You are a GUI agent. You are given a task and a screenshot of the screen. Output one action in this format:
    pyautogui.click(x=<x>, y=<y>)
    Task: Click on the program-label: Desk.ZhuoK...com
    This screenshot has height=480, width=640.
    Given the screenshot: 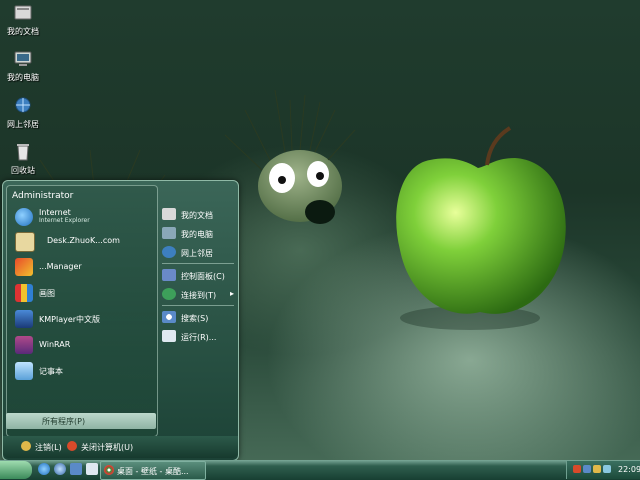 What is the action you would take?
    pyautogui.click(x=83, y=240)
    